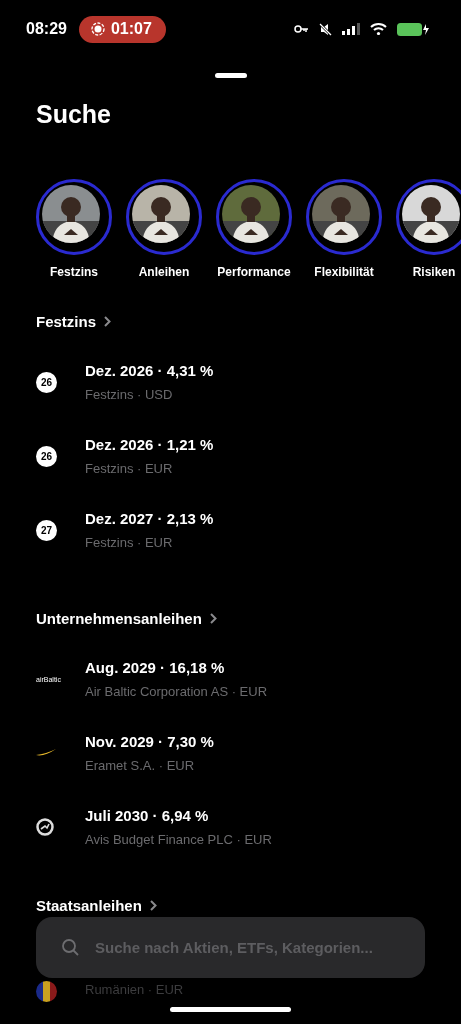  Describe the element at coordinates (129, 394) in the screenshot. I see `bond-subtitle: Festzins · USD` at that location.